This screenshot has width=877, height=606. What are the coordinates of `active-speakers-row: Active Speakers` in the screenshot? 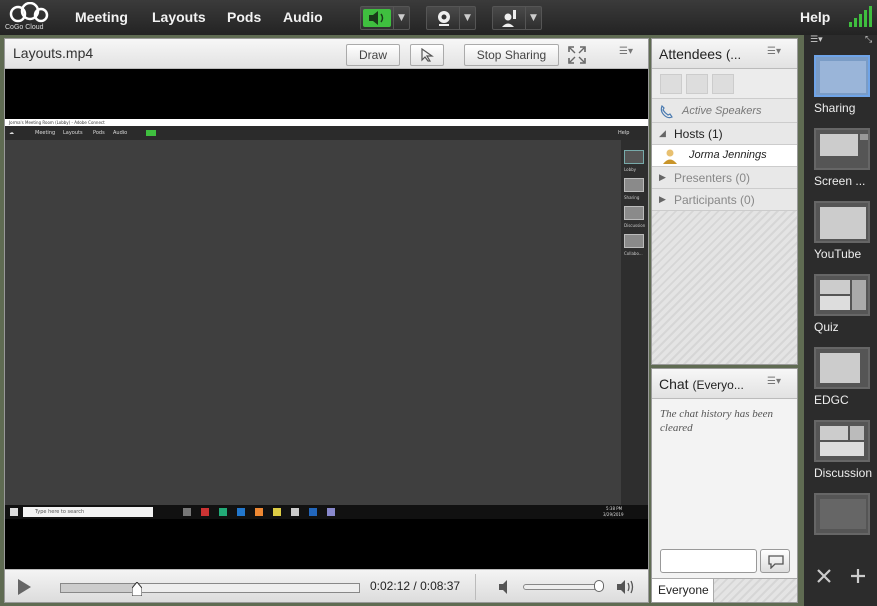 It's located at (724, 112).